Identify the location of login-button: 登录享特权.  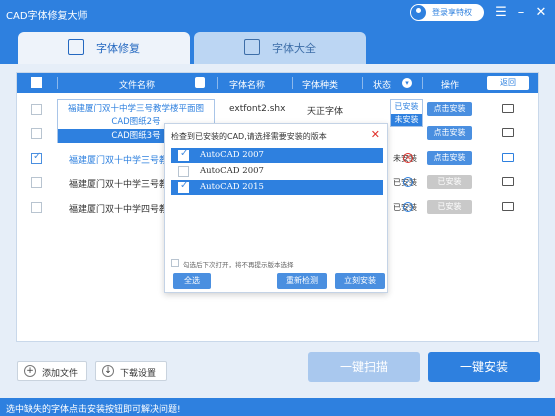
(447, 12).